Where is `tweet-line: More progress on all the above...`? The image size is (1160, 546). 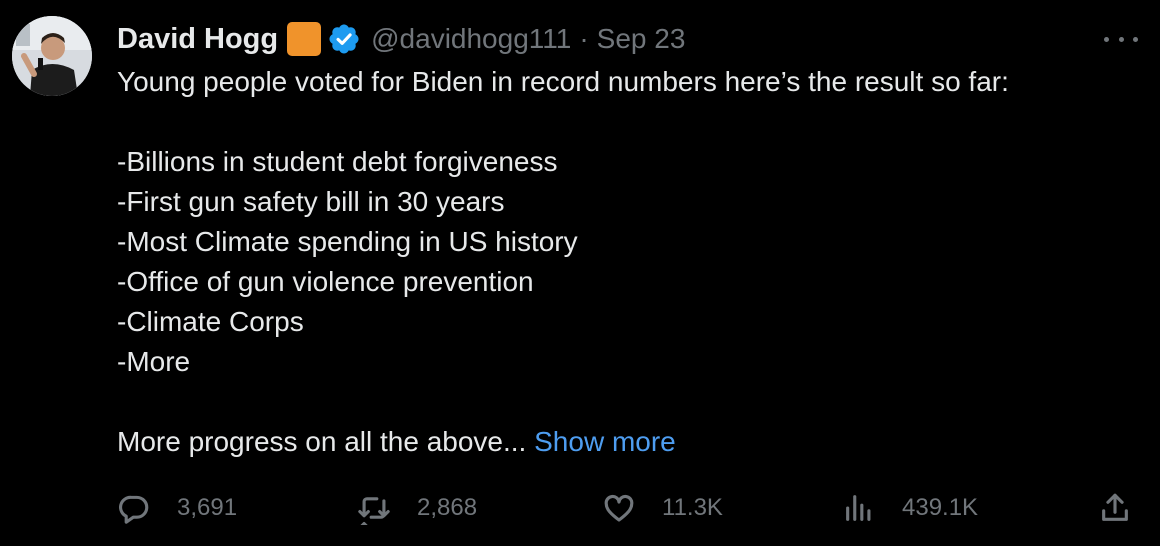
tweet-line: More progress on all the above... is located at coordinates (326, 441).